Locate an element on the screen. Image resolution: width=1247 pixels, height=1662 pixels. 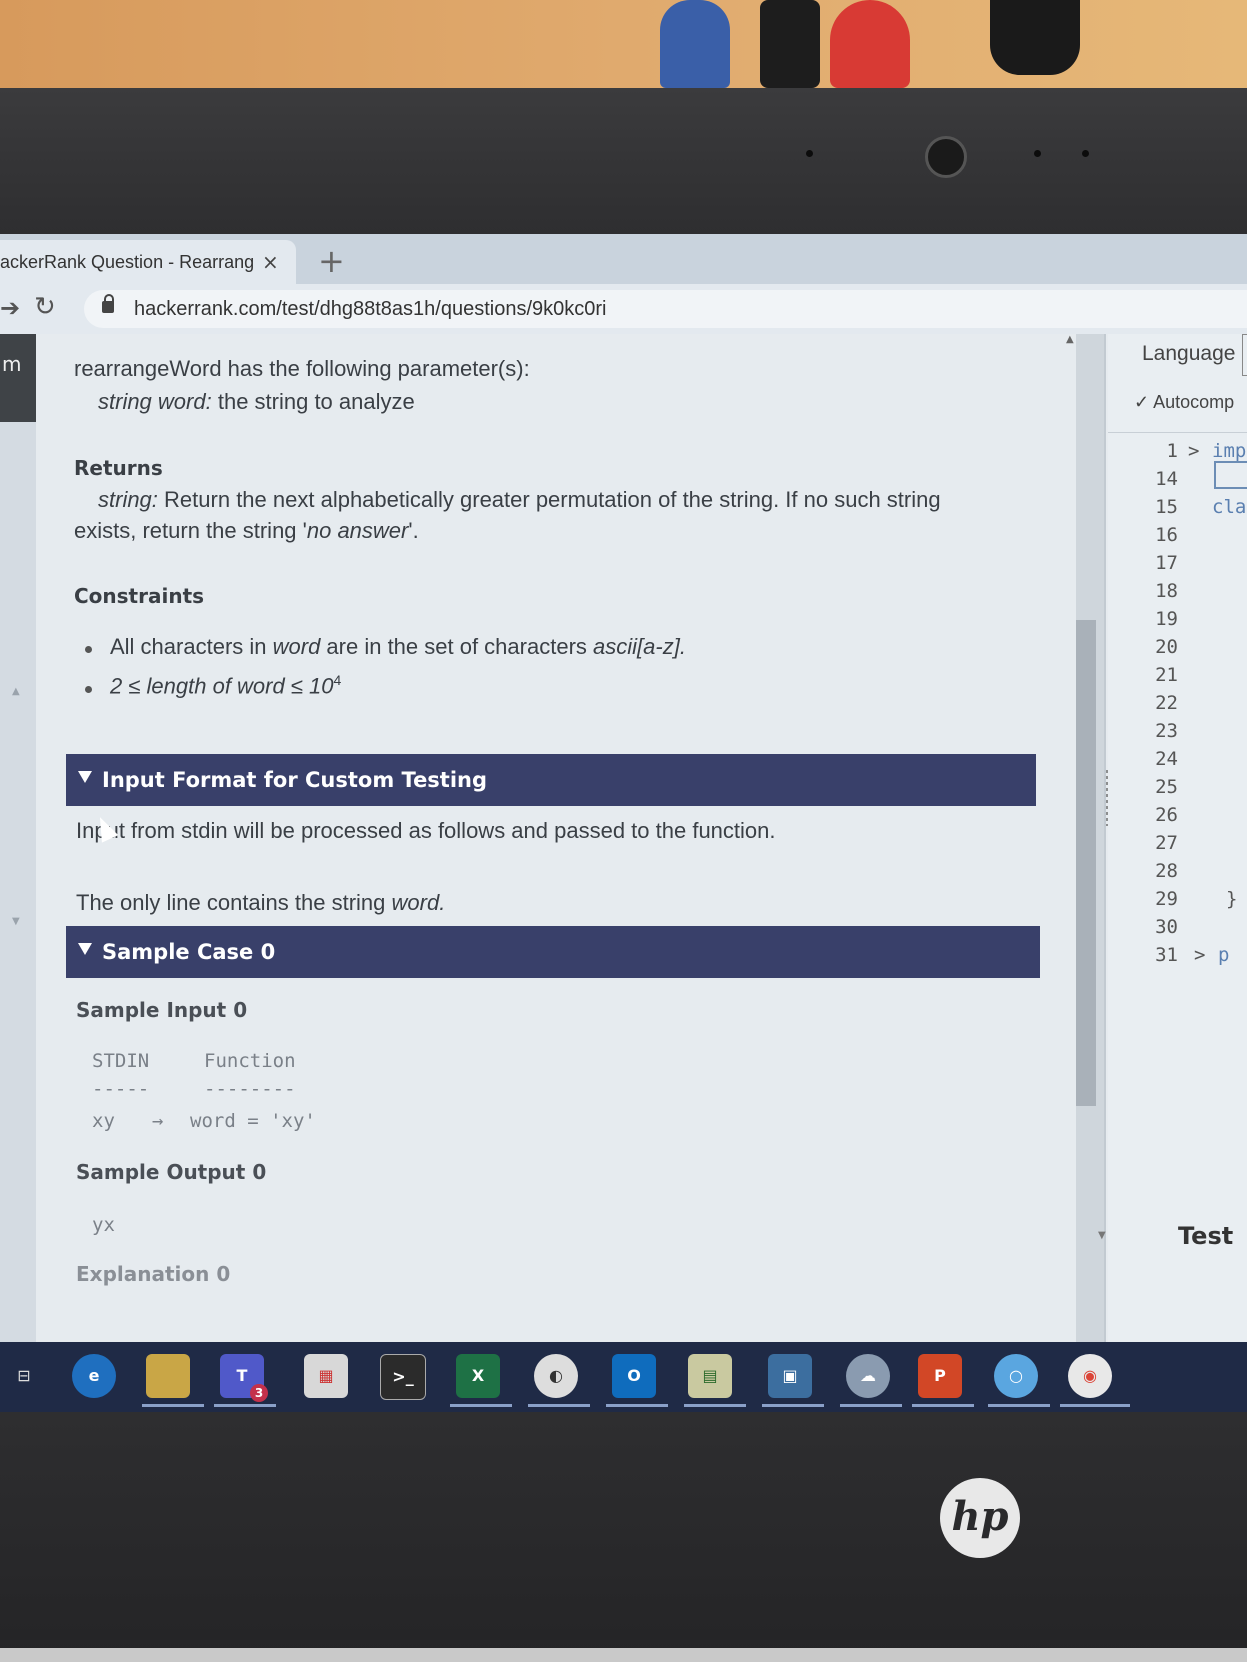
scroll-up-icon: ▲ is located at coordinates (1070, 339).